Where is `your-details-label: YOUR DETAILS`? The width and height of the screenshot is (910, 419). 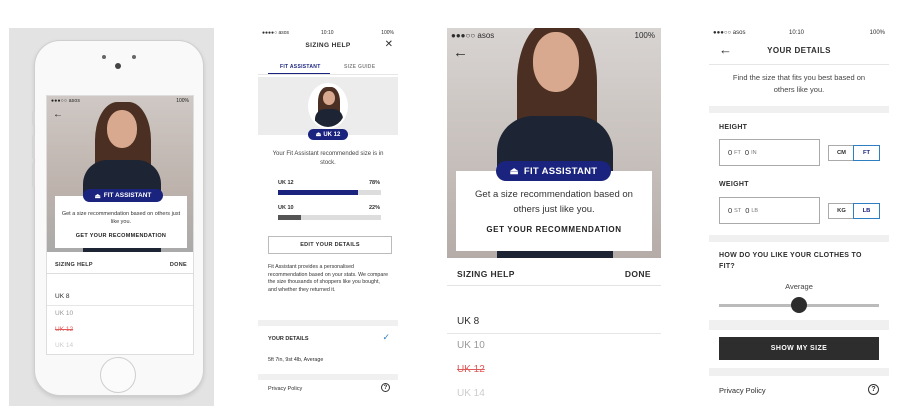 your-details-label: YOUR DETAILS is located at coordinates (288, 339).